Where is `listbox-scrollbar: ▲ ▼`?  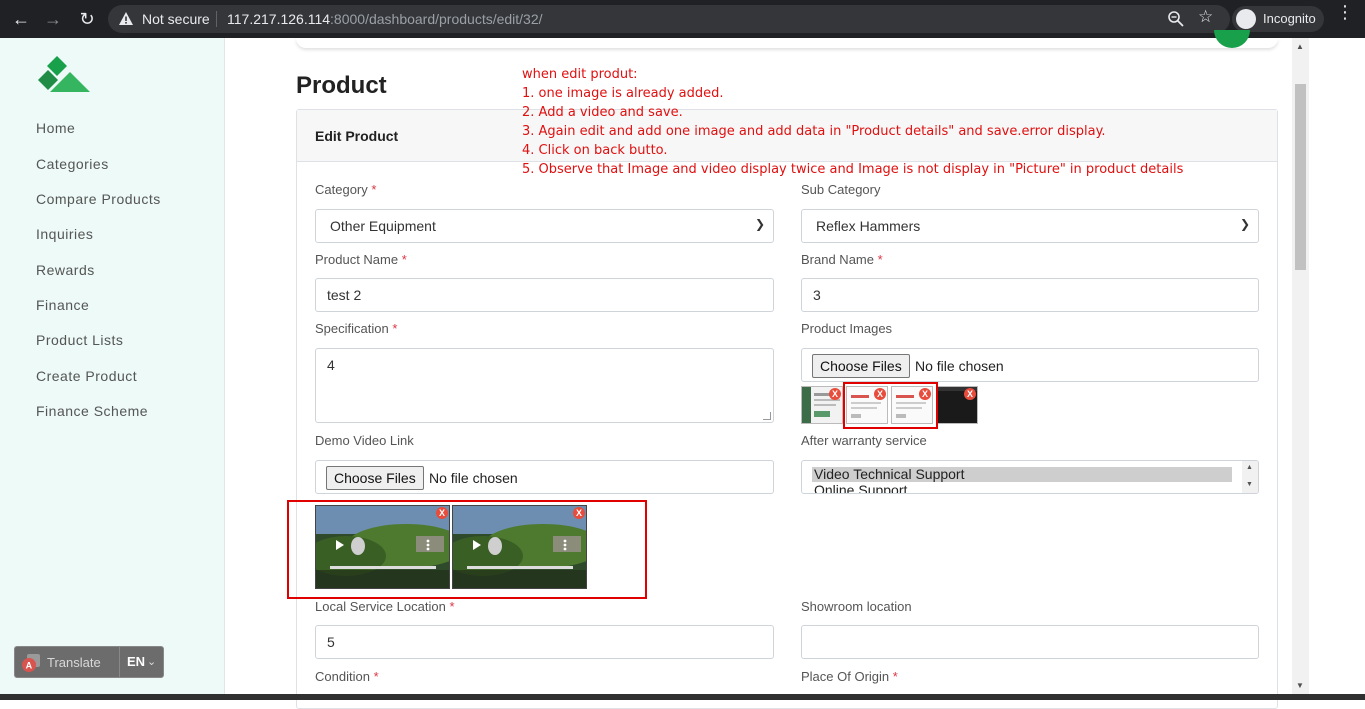
listbox-scrollbar: ▲ ▼ is located at coordinates (1250, 477).